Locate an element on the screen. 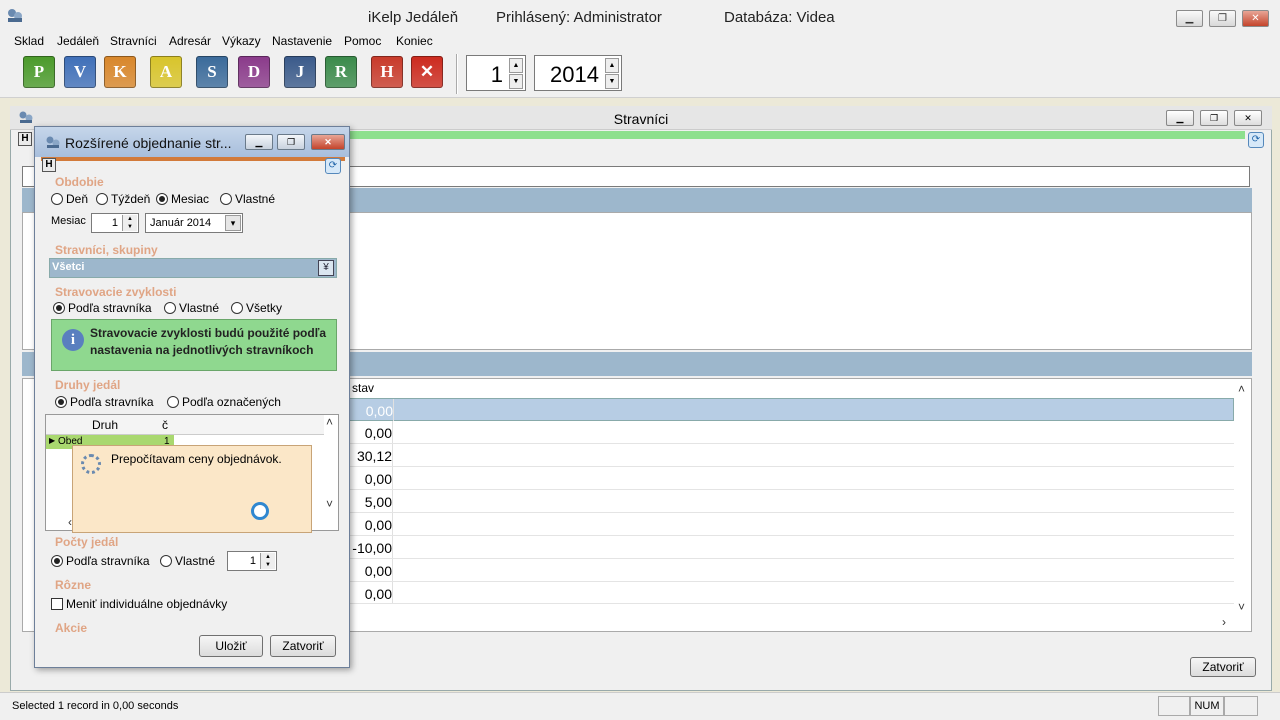 The width and height of the screenshot is (1280, 720). radio-label: Vlastné is located at coordinates (199, 308).